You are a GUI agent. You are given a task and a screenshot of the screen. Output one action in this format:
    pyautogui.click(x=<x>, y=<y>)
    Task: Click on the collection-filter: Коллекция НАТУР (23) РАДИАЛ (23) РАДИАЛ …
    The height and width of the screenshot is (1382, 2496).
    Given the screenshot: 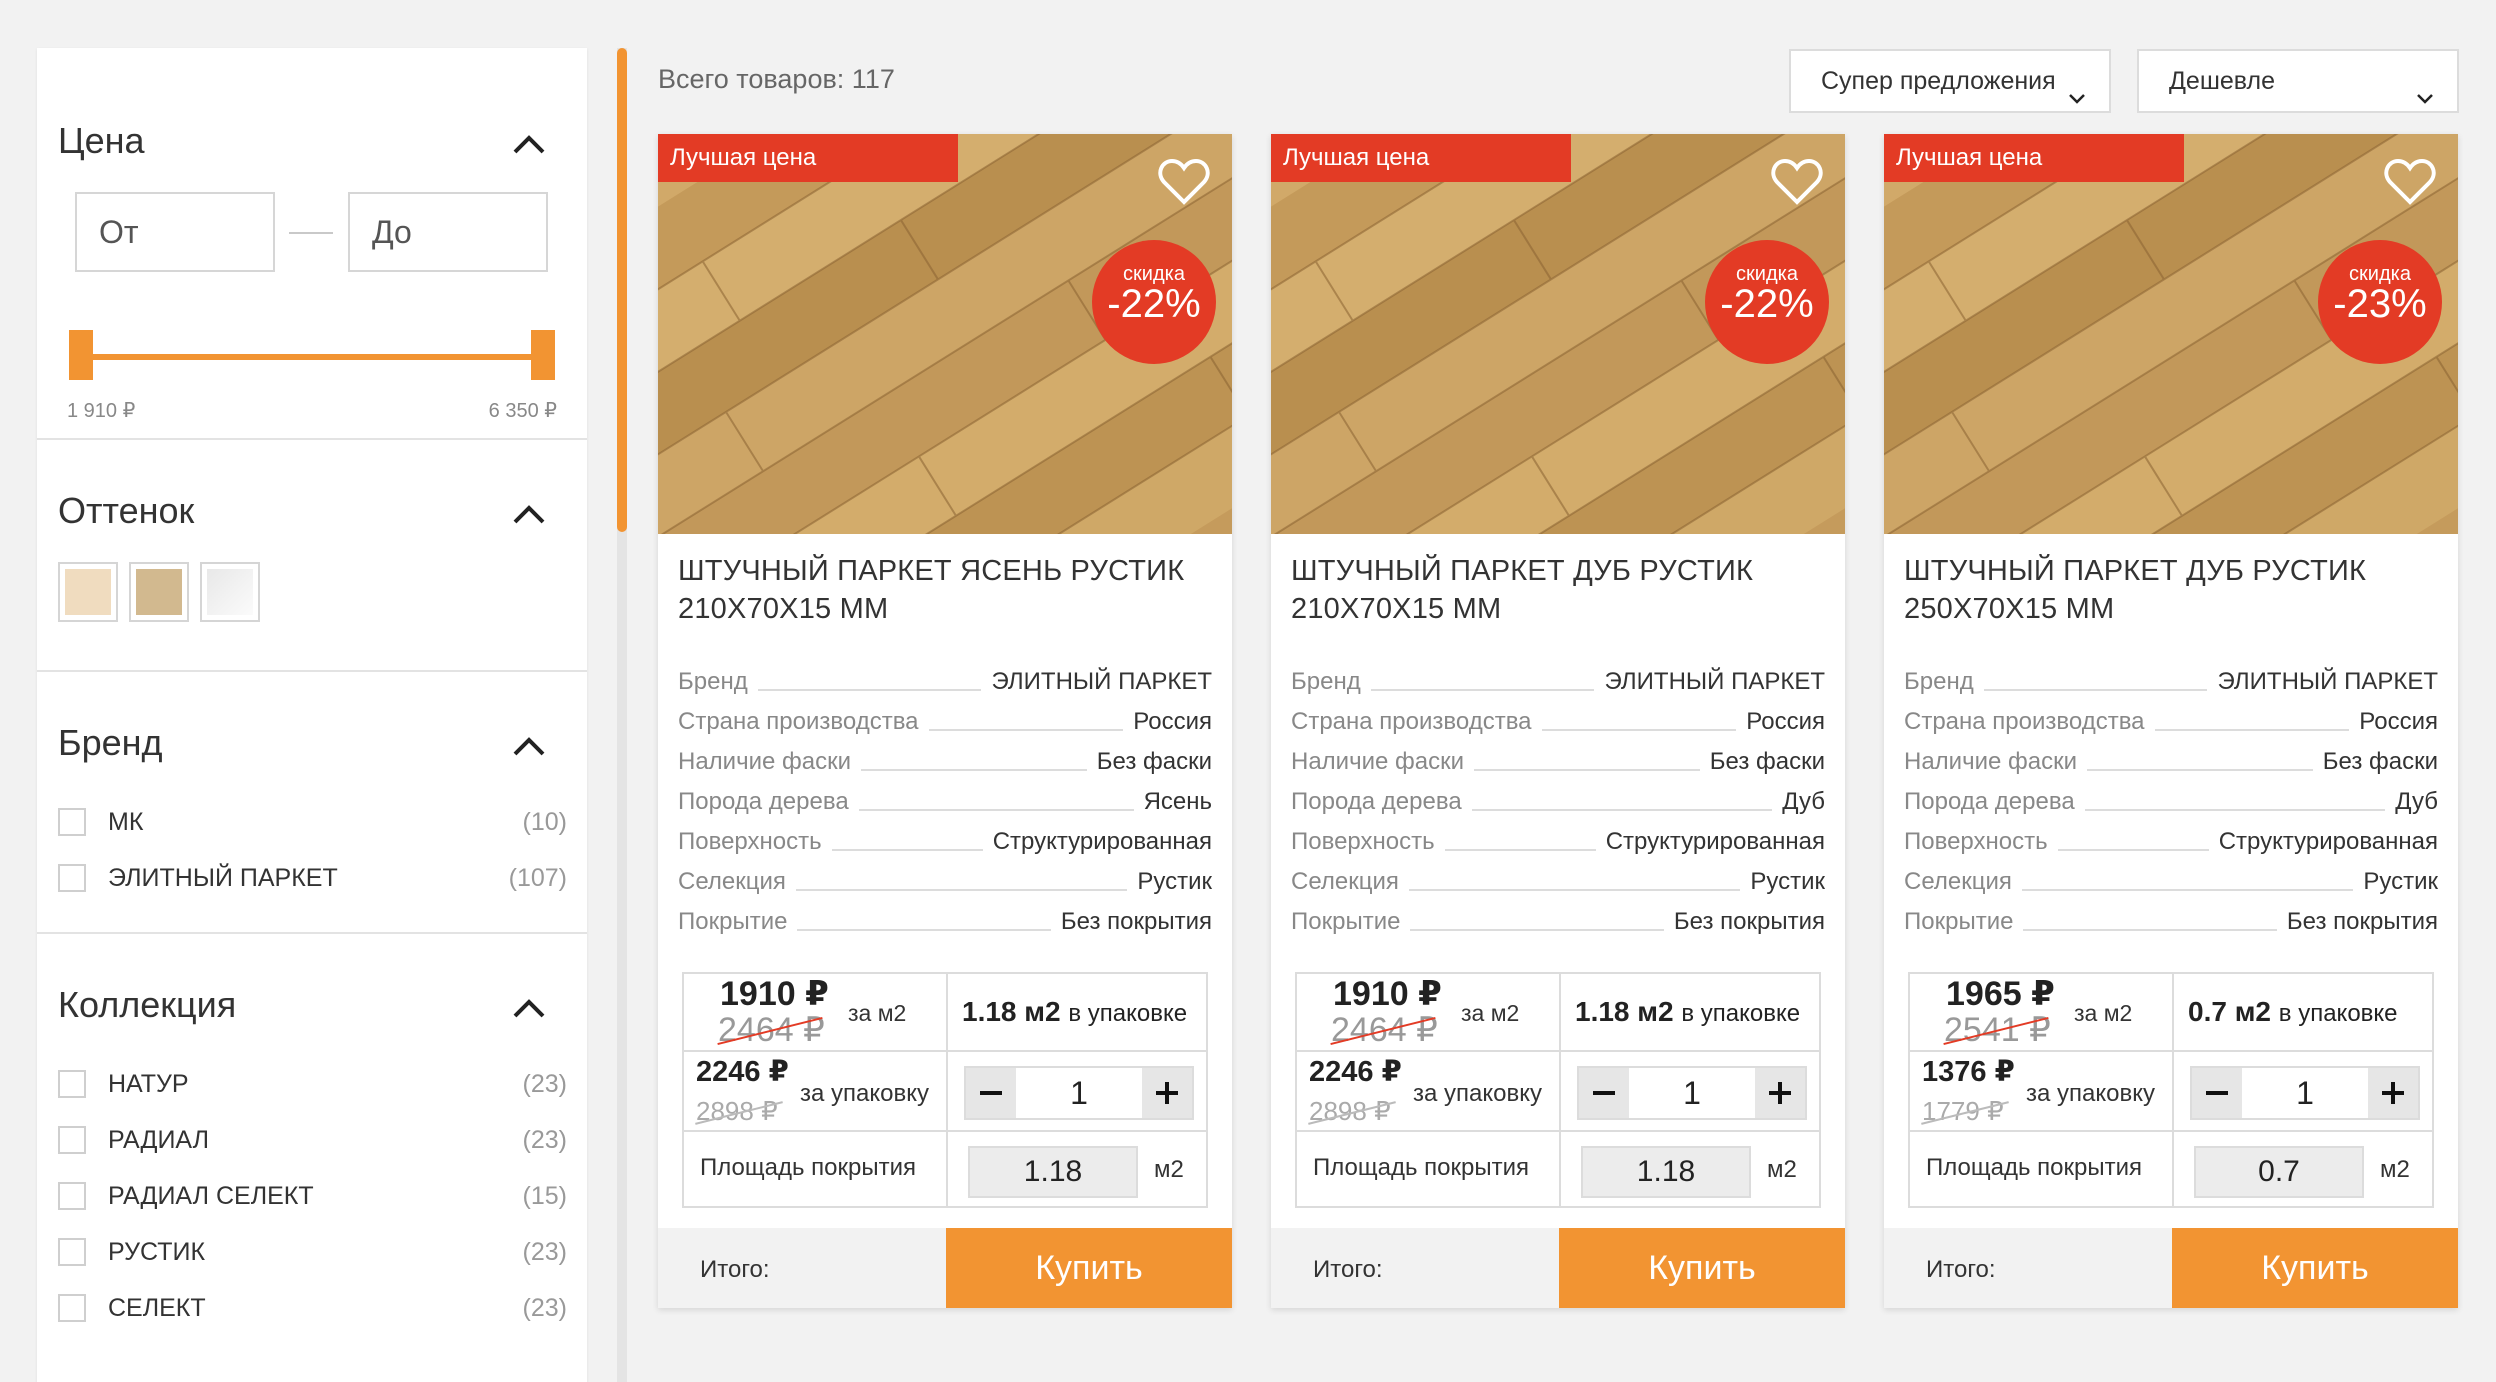 What is the action you would take?
    pyautogui.click(x=312, y=1158)
    